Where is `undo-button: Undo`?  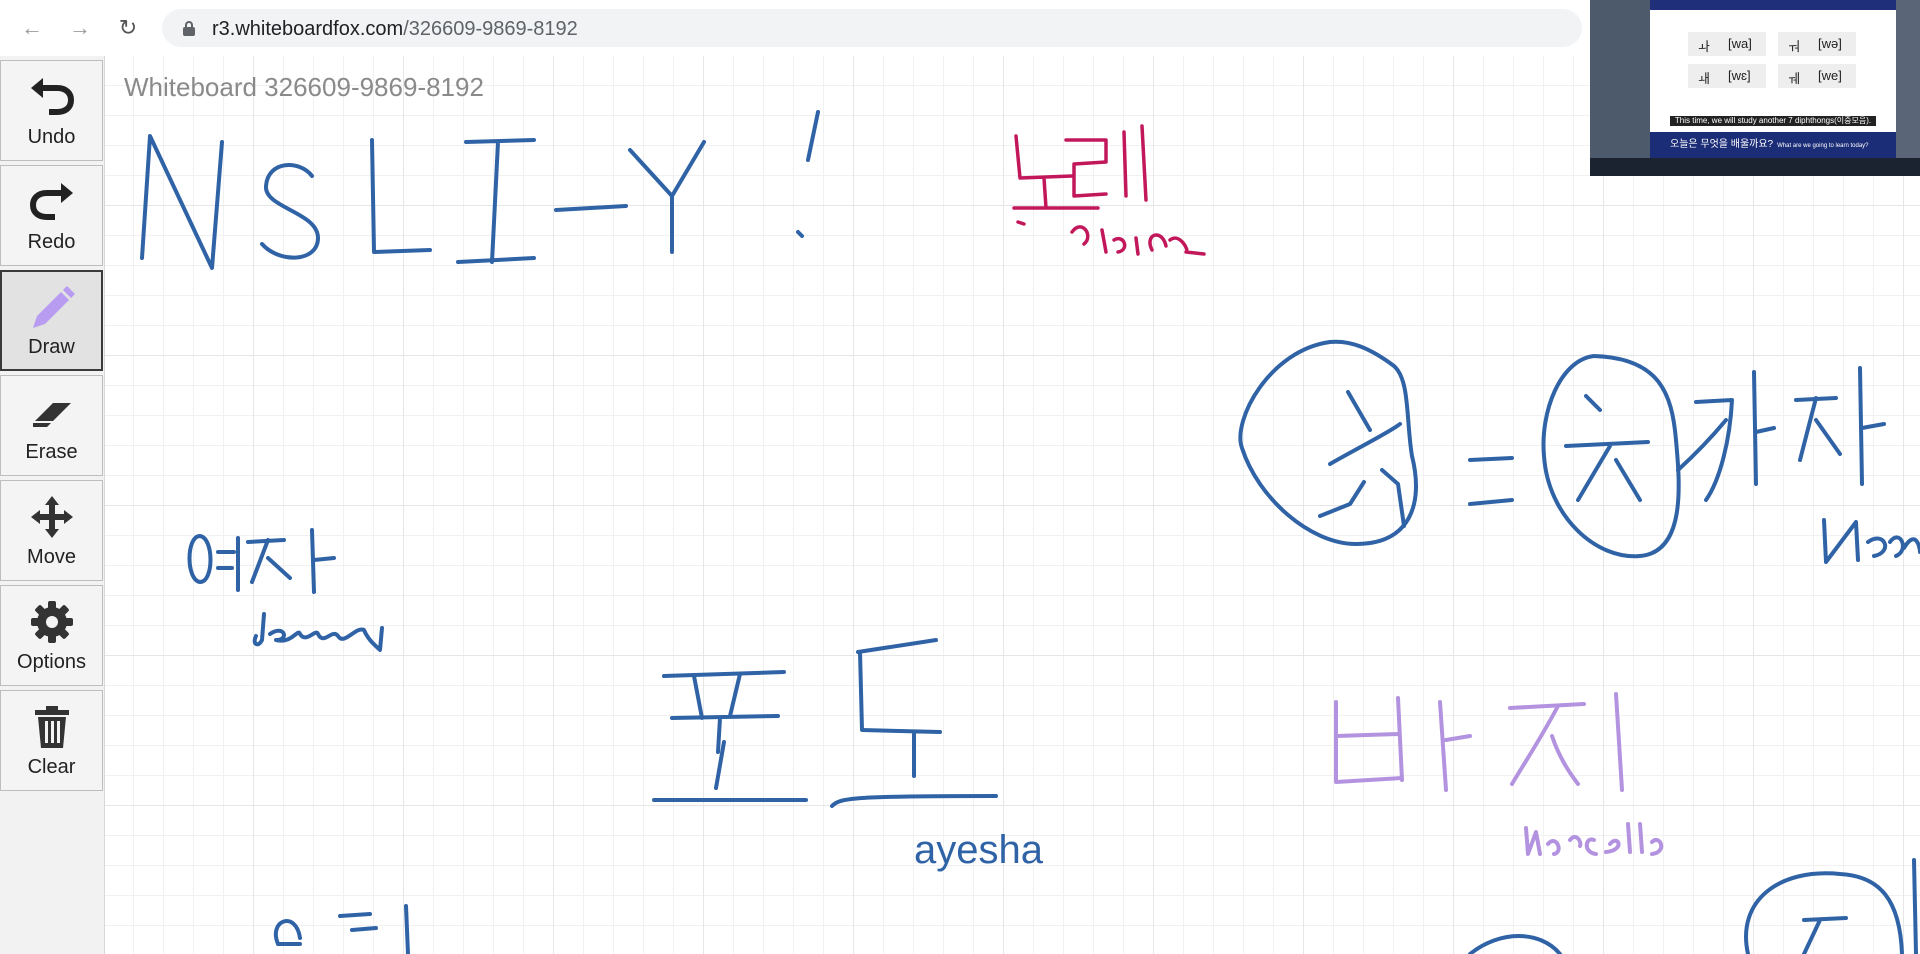 undo-button: Undo is located at coordinates (51, 110).